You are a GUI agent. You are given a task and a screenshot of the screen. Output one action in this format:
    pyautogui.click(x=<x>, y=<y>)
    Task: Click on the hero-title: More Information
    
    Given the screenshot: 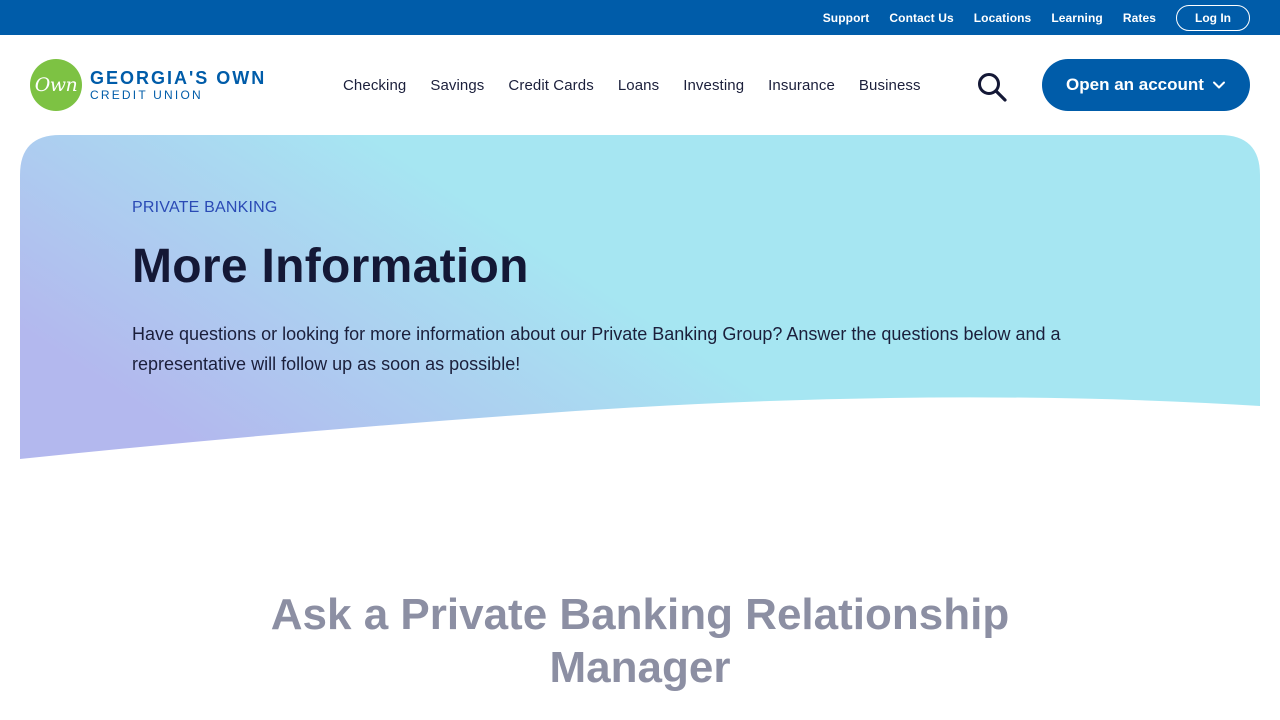 What is the action you would take?
    pyautogui.click(x=330, y=266)
    